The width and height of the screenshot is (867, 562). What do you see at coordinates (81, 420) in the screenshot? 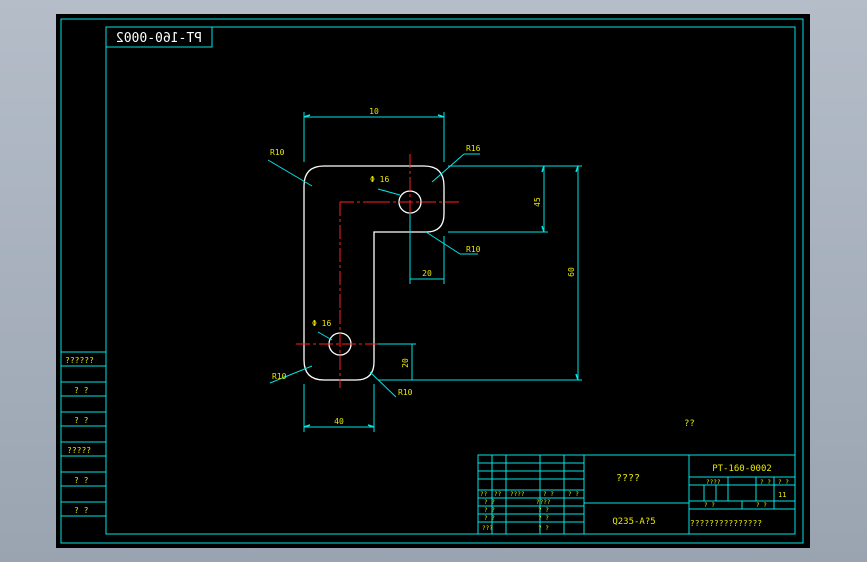
I see `strip-label-3: ? ?` at bounding box center [81, 420].